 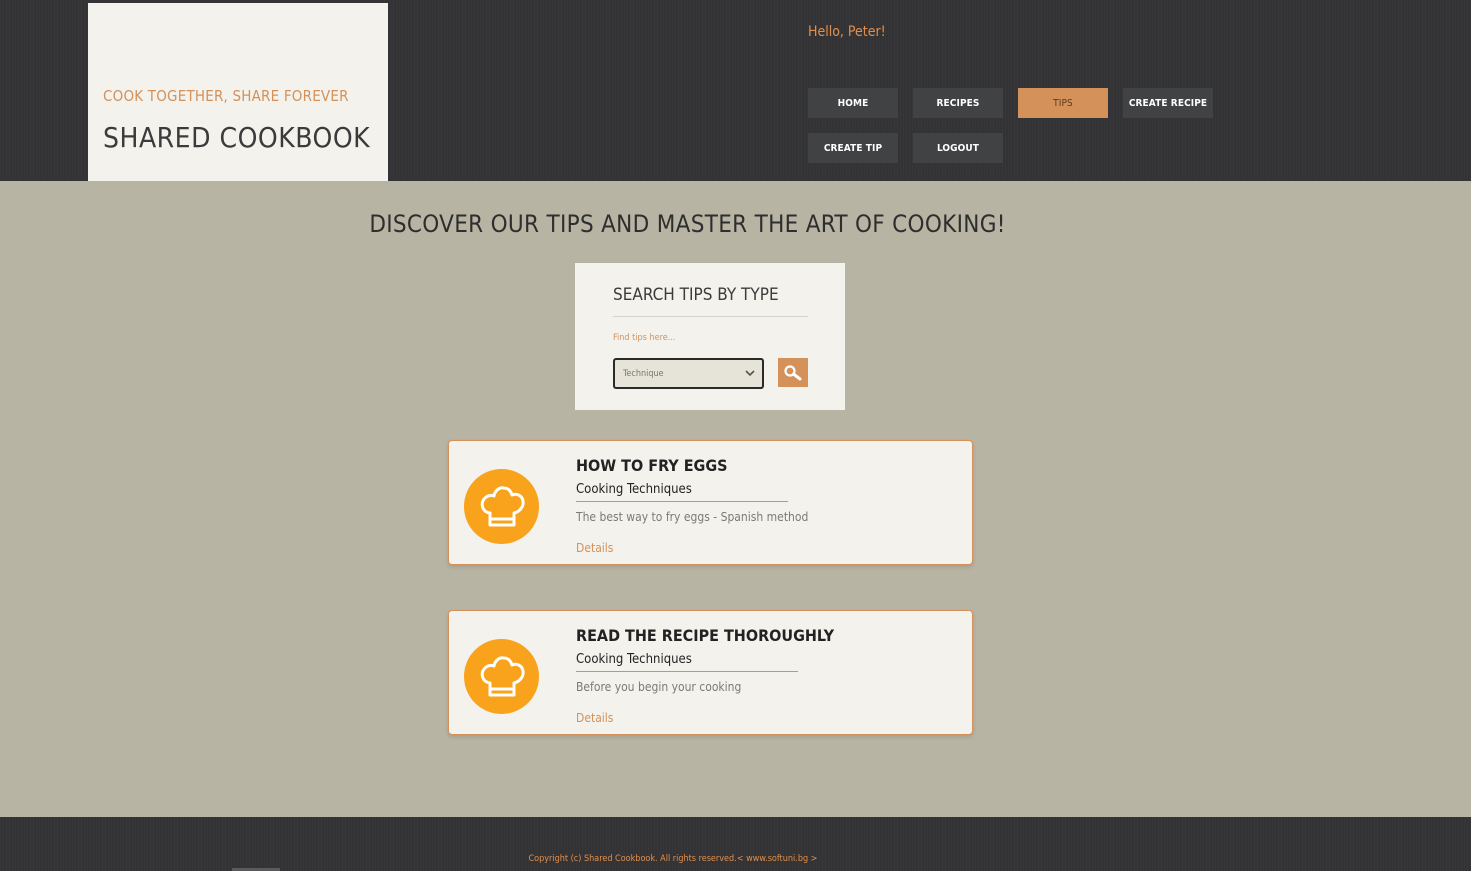 I want to click on site-title: SHARED COOKBOOK, so click(x=236, y=137).